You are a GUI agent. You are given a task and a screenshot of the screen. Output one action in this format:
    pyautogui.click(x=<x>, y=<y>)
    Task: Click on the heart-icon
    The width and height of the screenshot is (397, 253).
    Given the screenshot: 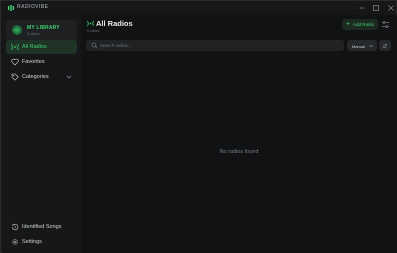 What is the action you would take?
    pyautogui.click(x=15, y=62)
    